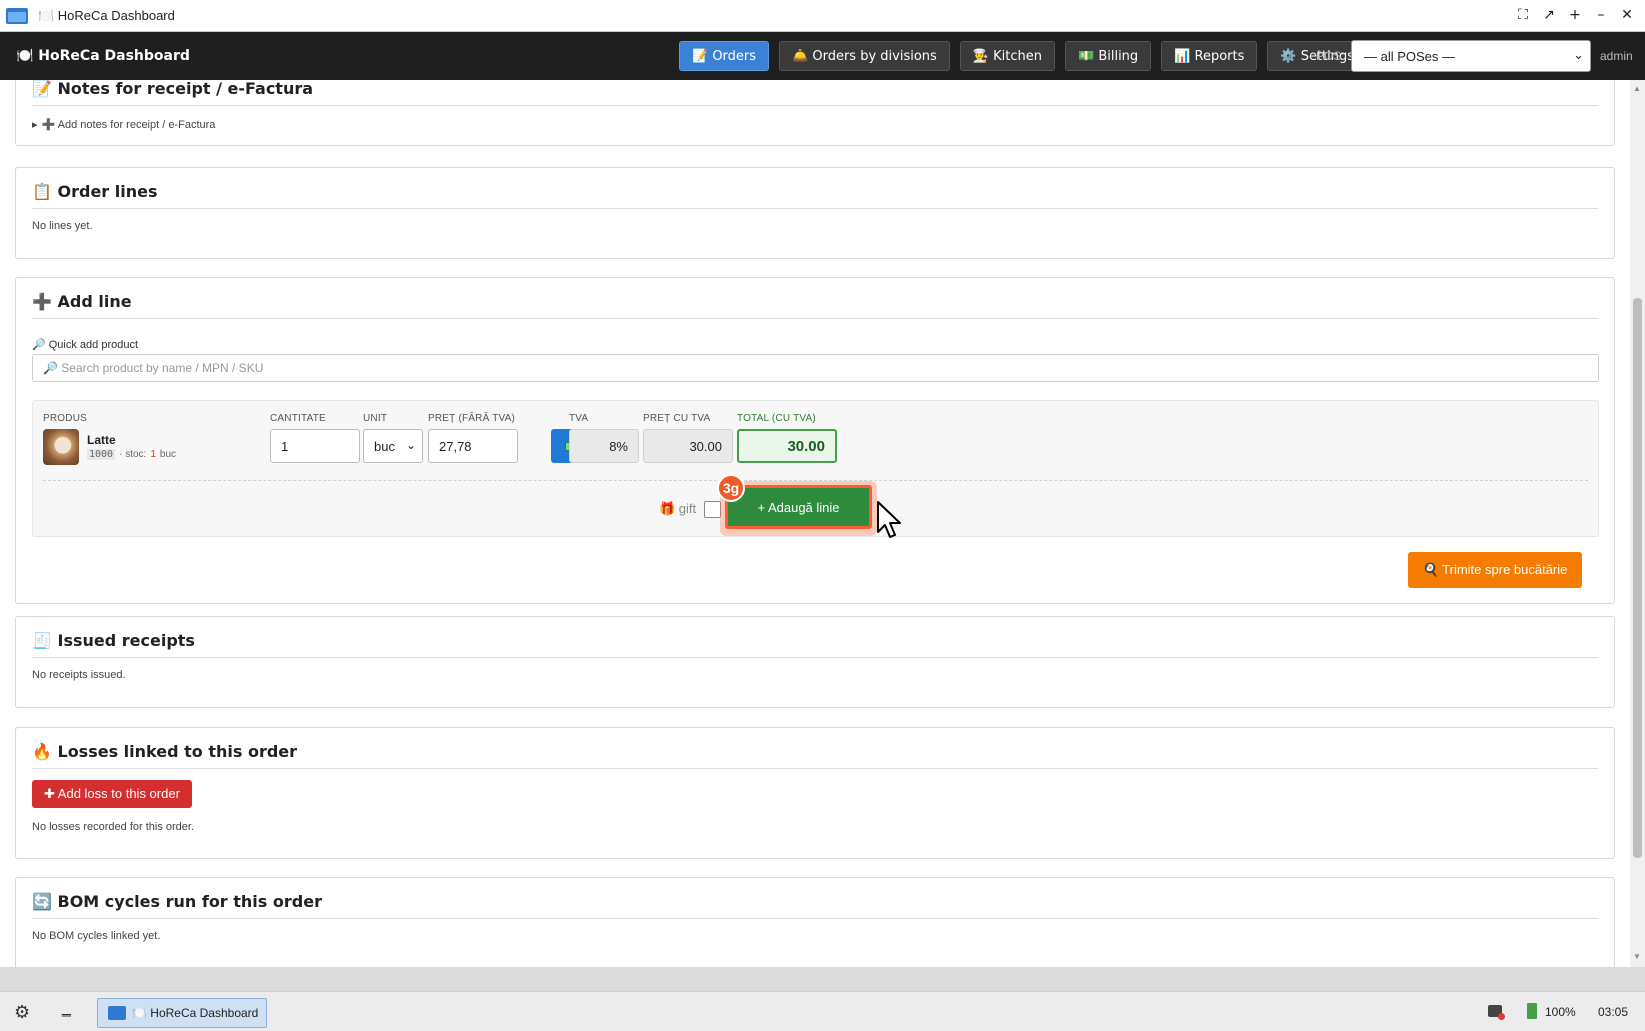 This screenshot has height=1031, width=1645. Describe the element at coordinates (1330, 56) in the screenshot. I see `pos-label: POS:` at that location.